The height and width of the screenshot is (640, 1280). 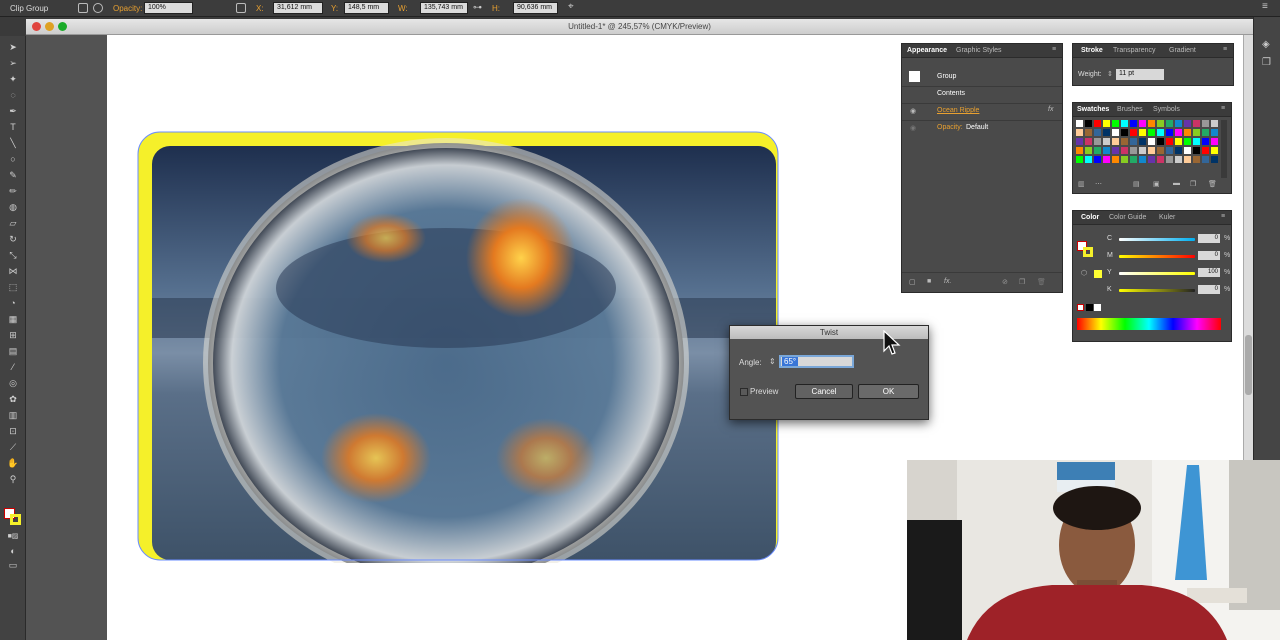 What do you see at coordinates (168, 8) in the screenshot?
I see `opacity-field: 100%` at bounding box center [168, 8].